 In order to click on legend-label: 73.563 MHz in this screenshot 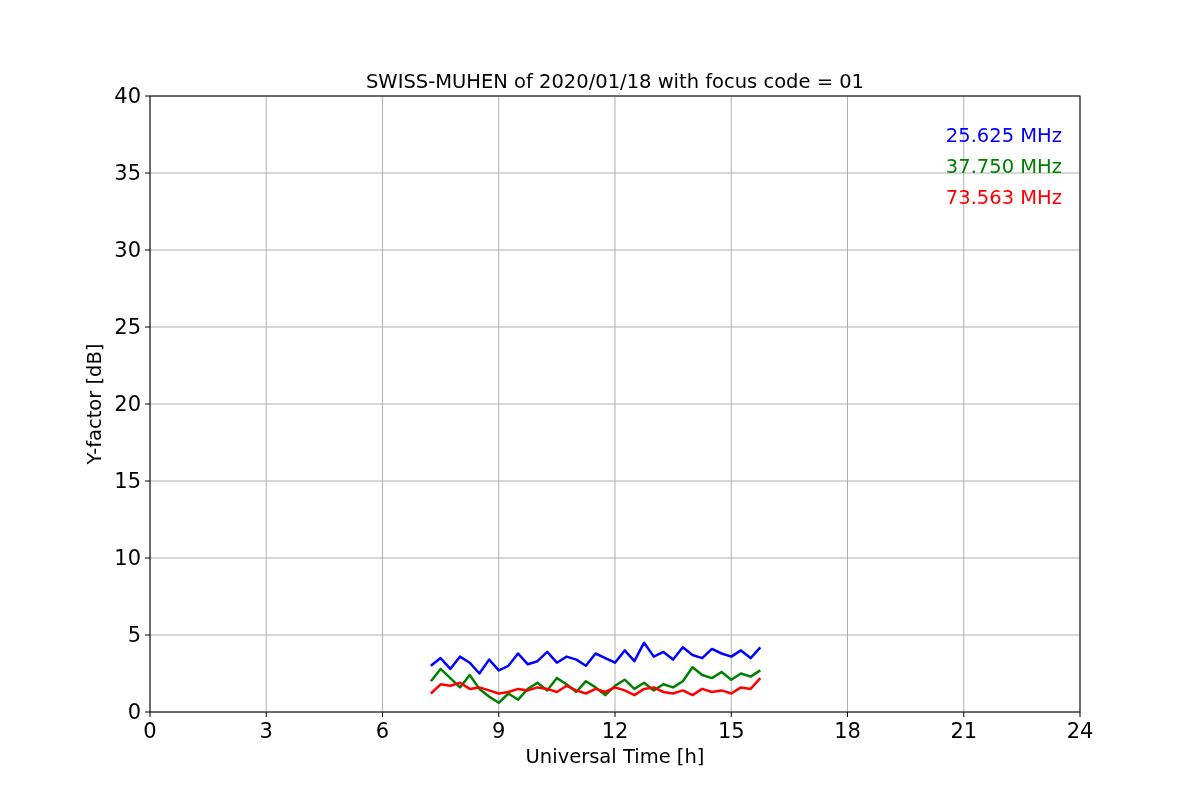, I will do `click(1003, 197)`.